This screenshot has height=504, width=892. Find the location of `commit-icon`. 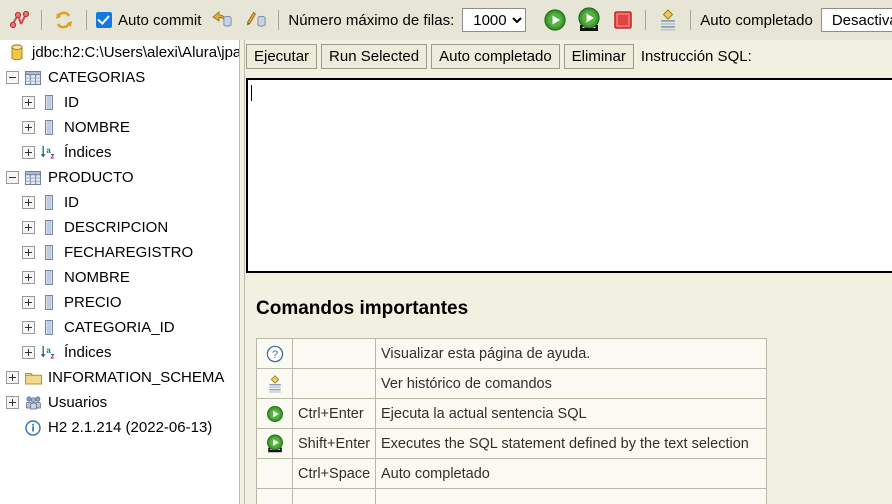

commit-icon is located at coordinates (222, 20).